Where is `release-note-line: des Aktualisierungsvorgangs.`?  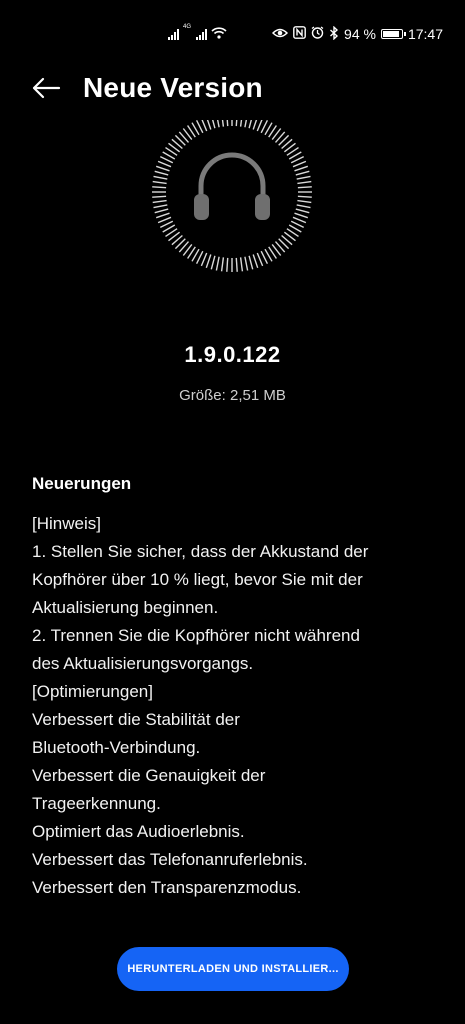 release-note-line: des Aktualisierungsvorgangs. is located at coordinates (143, 663).